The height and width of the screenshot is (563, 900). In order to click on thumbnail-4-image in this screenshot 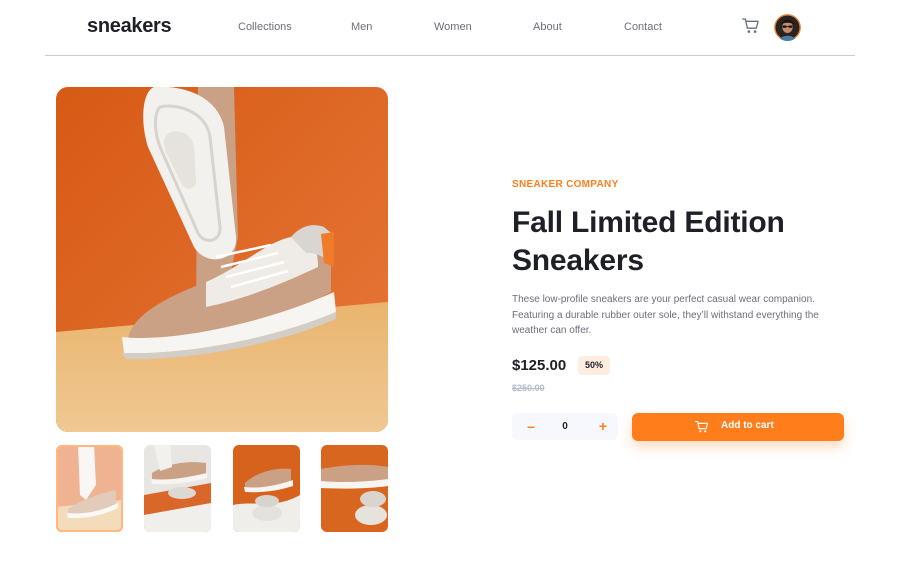, I will do `click(354, 488)`.